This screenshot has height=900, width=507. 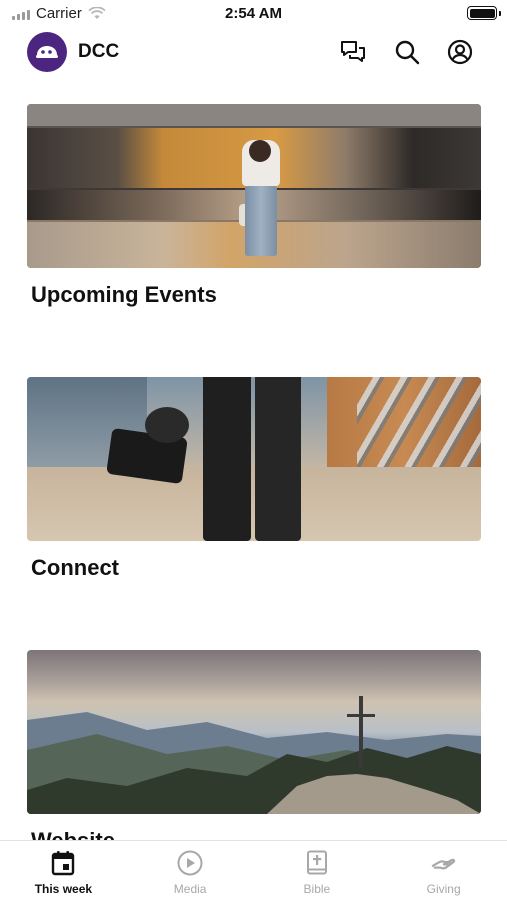 I want to click on app-logo, so click(x=47, y=52).